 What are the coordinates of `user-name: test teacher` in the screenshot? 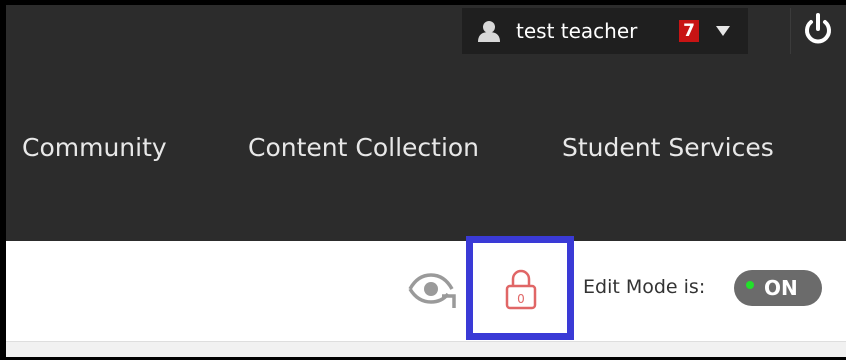 It's located at (576, 31).